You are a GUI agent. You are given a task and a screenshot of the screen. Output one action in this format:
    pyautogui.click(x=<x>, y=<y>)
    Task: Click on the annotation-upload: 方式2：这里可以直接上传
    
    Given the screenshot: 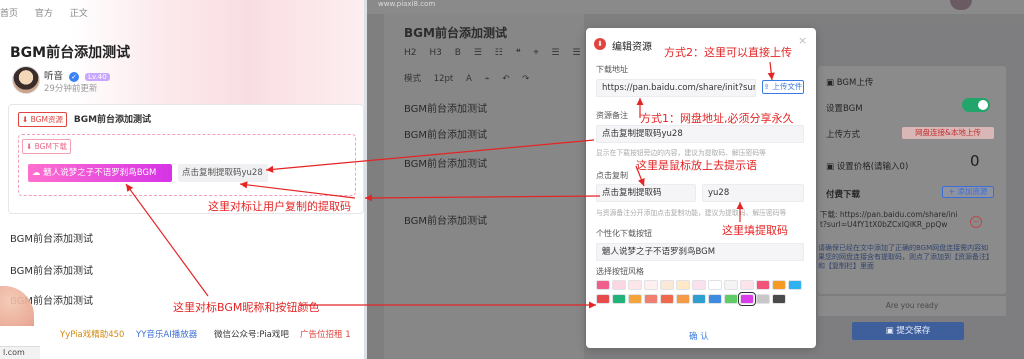 What is the action you would take?
    pyautogui.click(x=728, y=52)
    